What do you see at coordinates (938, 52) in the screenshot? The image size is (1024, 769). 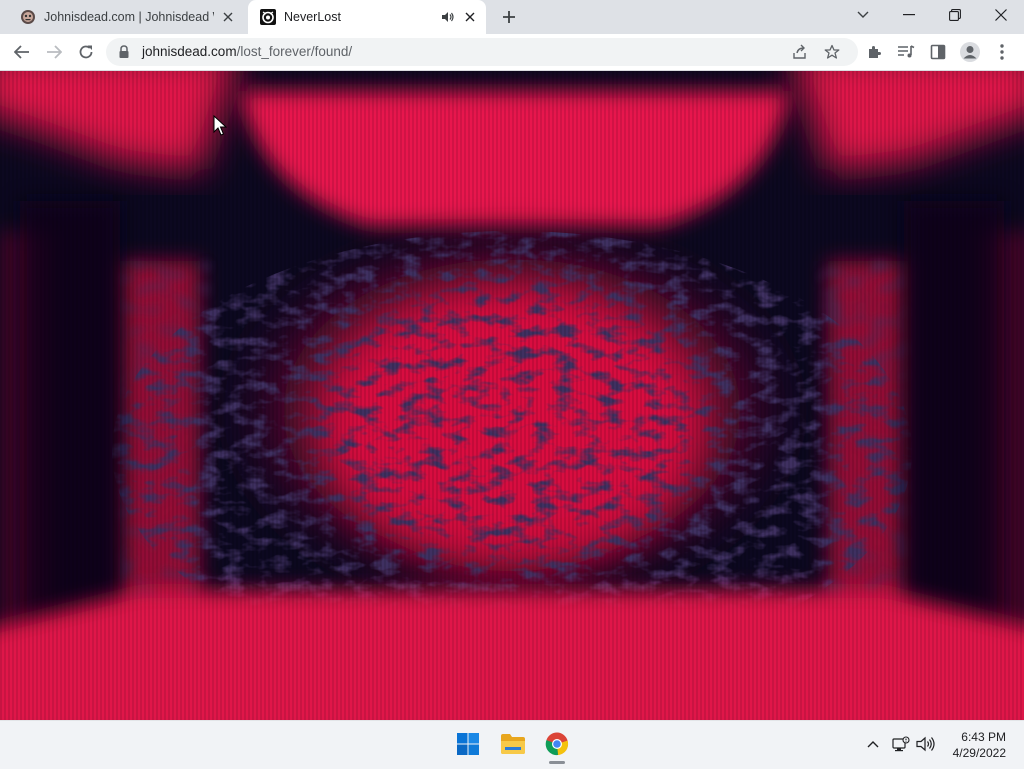 I see `side-panel-icon` at bounding box center [938, 52].